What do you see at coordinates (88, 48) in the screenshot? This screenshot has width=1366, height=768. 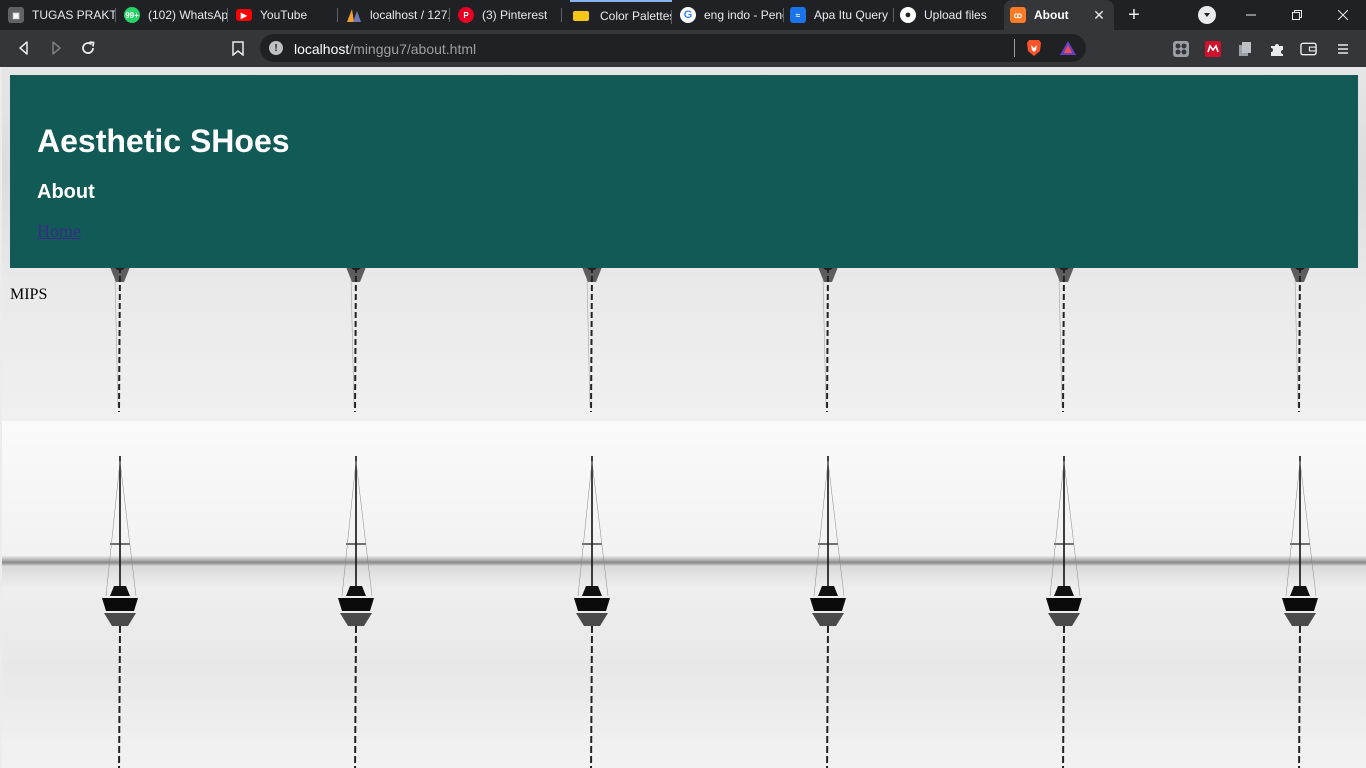 I see `reload-button` at bounding box center [88, 48].